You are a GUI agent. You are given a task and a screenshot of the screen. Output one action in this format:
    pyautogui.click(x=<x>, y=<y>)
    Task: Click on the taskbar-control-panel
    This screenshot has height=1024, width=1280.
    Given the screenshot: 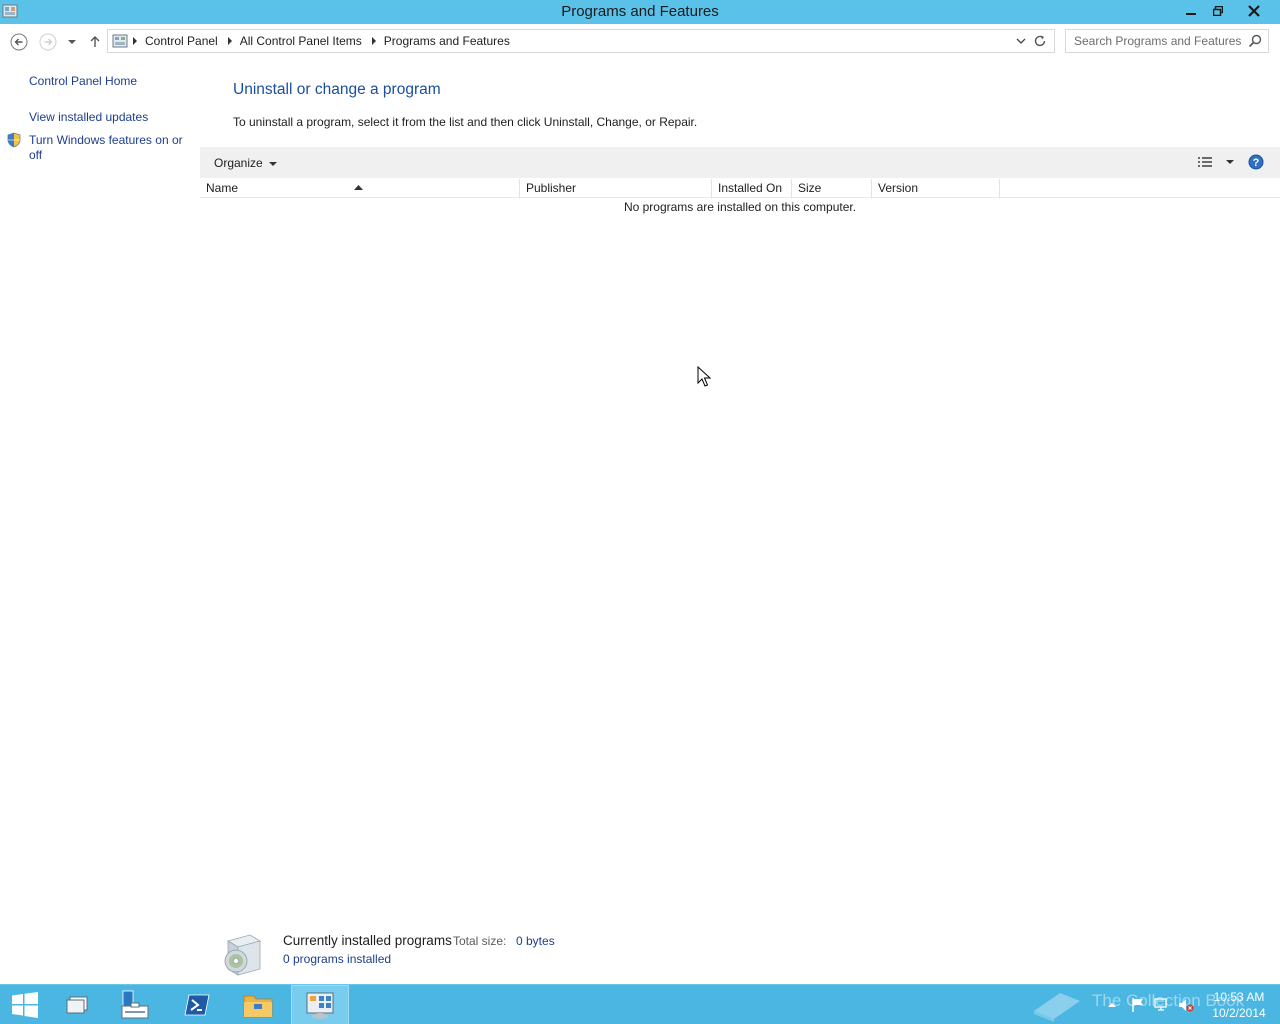 What is the action you would take?
    pyautogui.click(x=320, y=1004)
    